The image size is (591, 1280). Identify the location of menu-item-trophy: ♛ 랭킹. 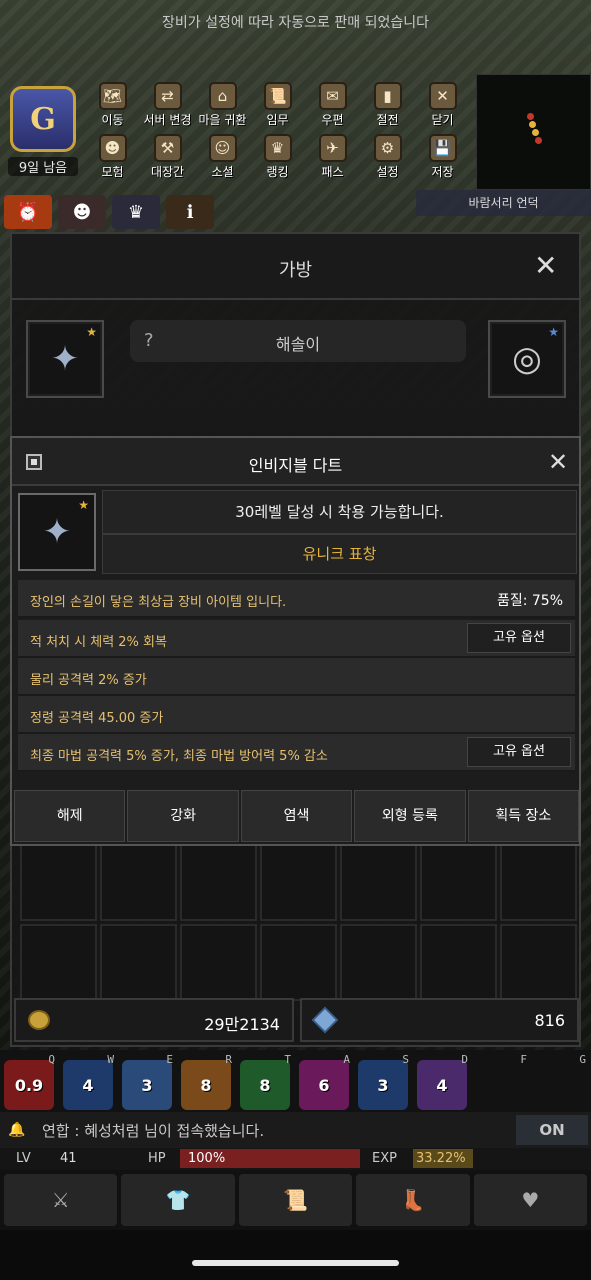
(277, 157).